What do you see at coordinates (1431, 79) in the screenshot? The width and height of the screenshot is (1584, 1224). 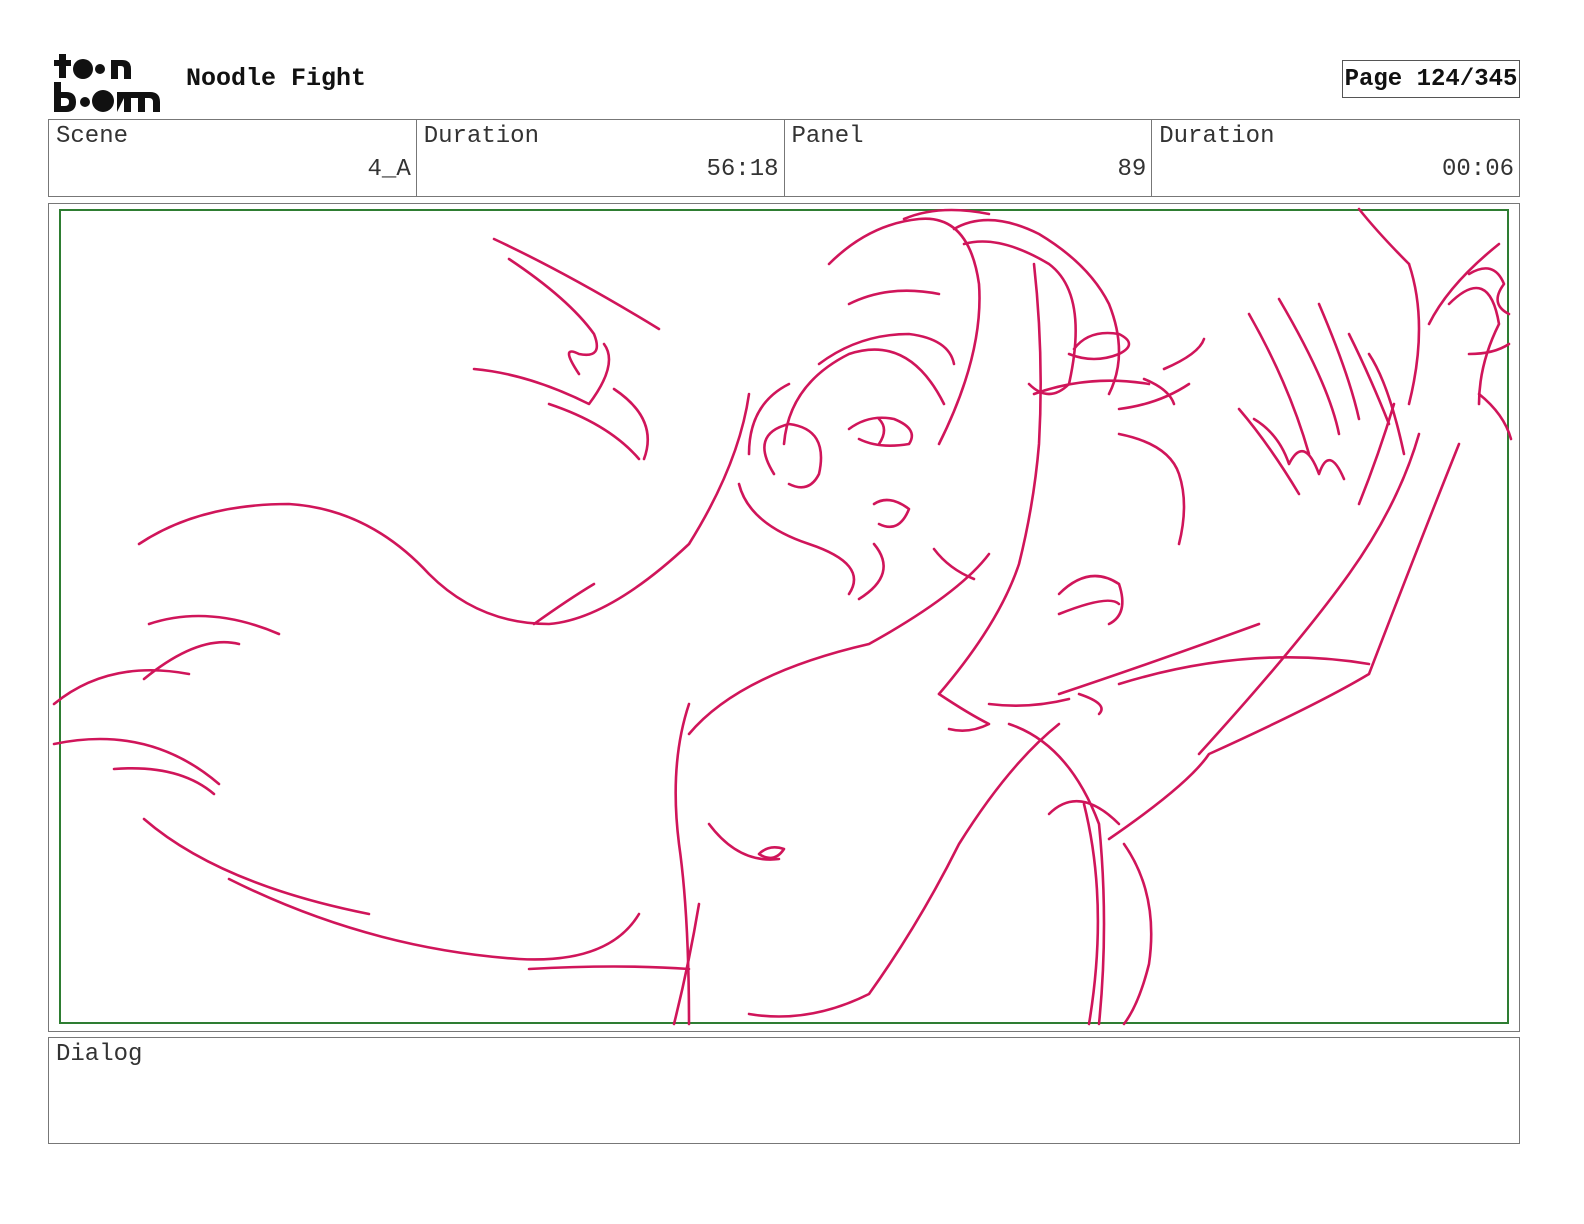 I see `page-number: Page 124/345` at bounding box center [1431, 79].